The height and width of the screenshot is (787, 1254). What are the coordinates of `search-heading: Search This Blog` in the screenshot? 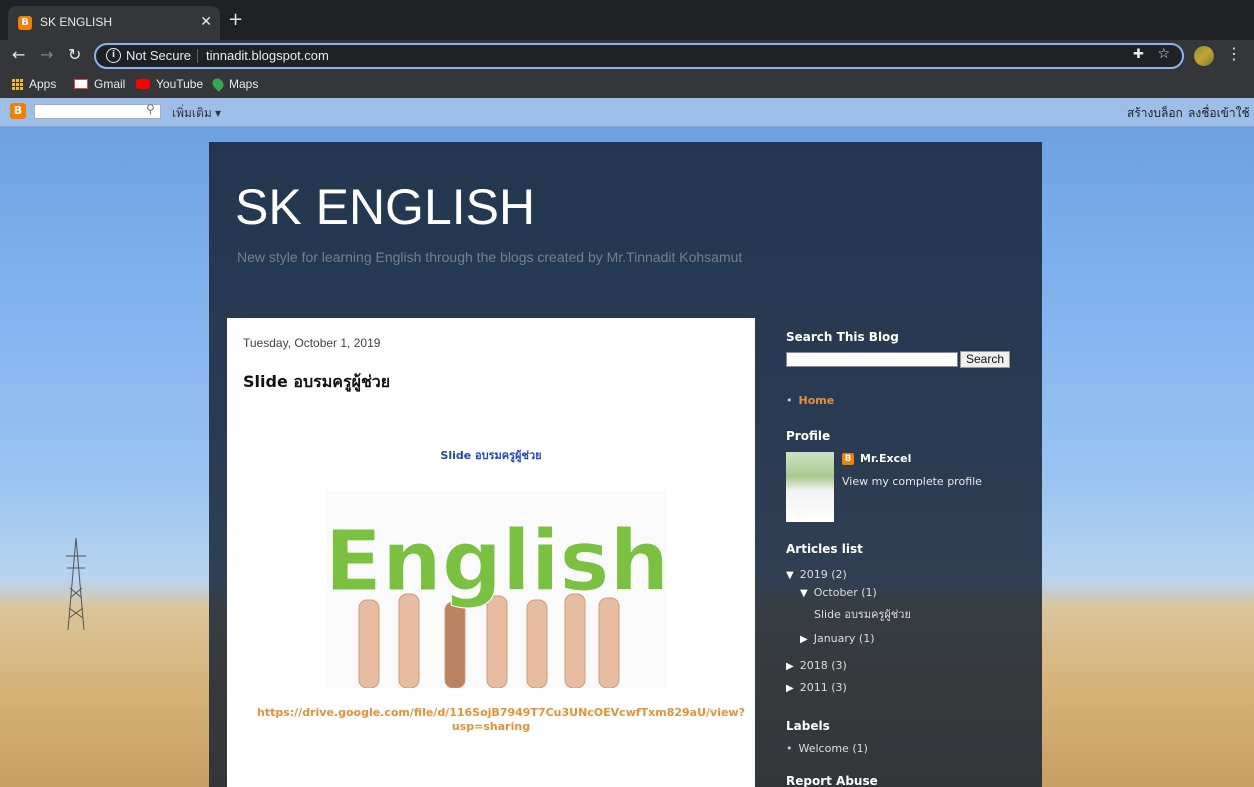 It's located at (842, 337).